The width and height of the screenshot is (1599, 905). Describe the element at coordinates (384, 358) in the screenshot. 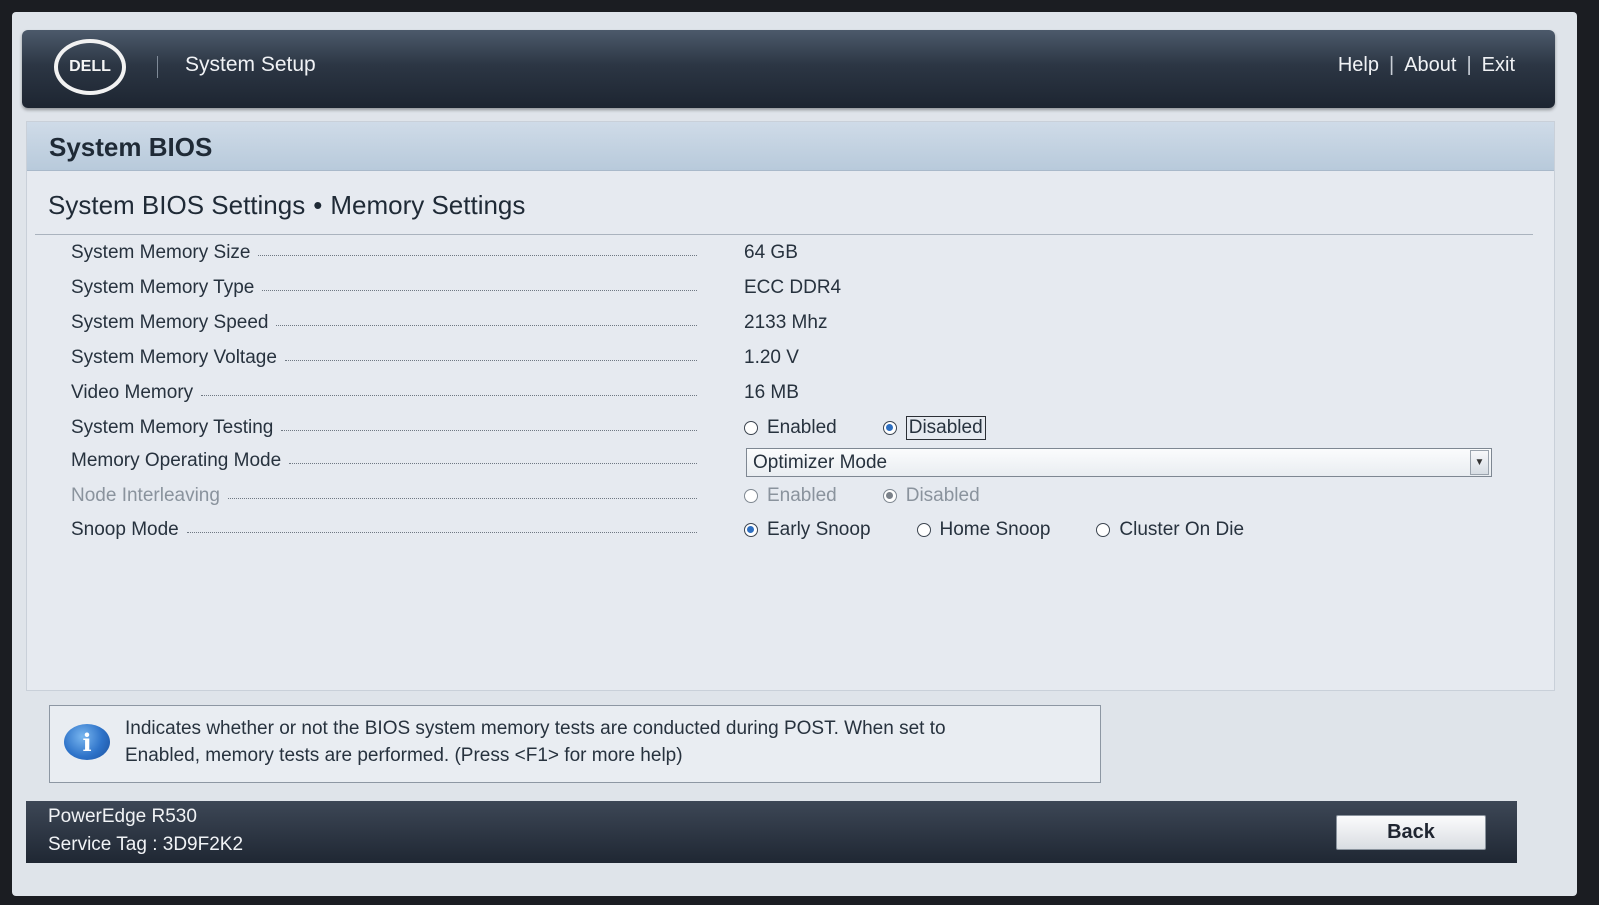

I see `setting-label: System Memory Voltage` at that location.